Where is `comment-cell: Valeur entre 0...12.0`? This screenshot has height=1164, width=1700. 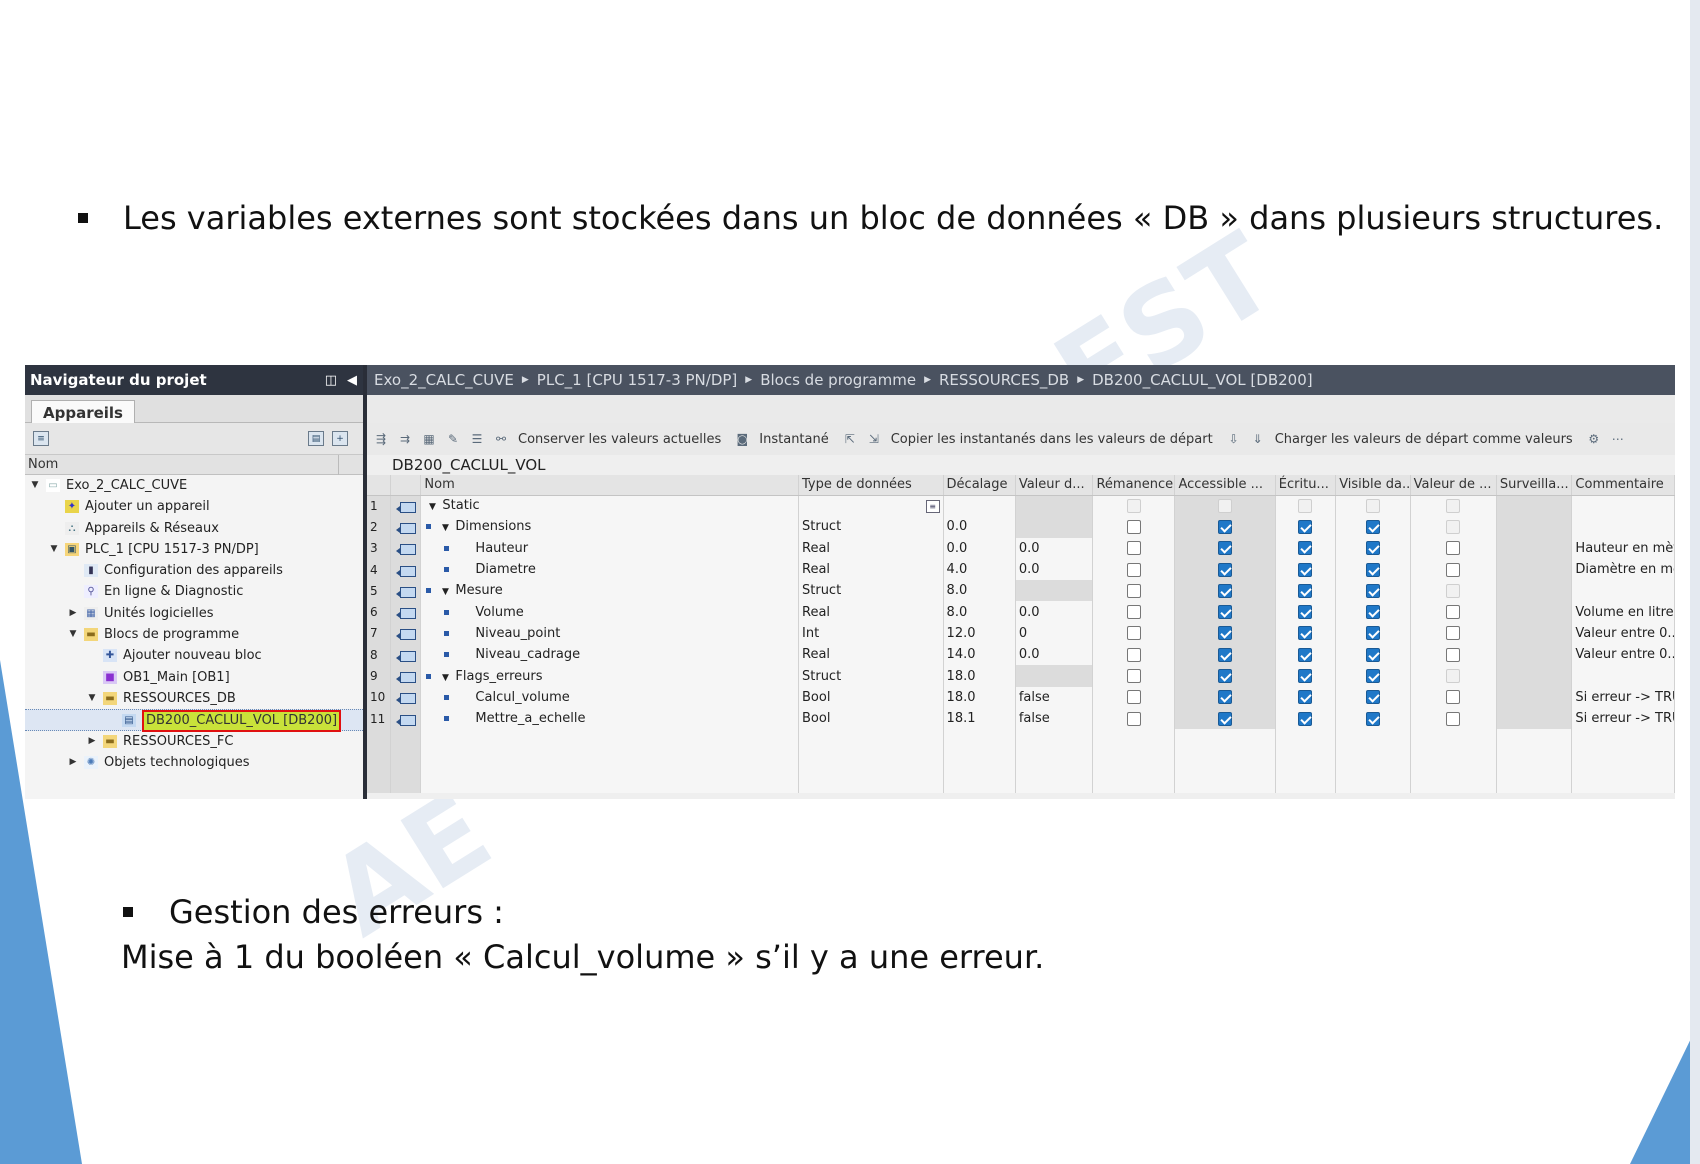
comment-cell: Valeur entre 0...12.0 is located at coordinates (1623, 655).